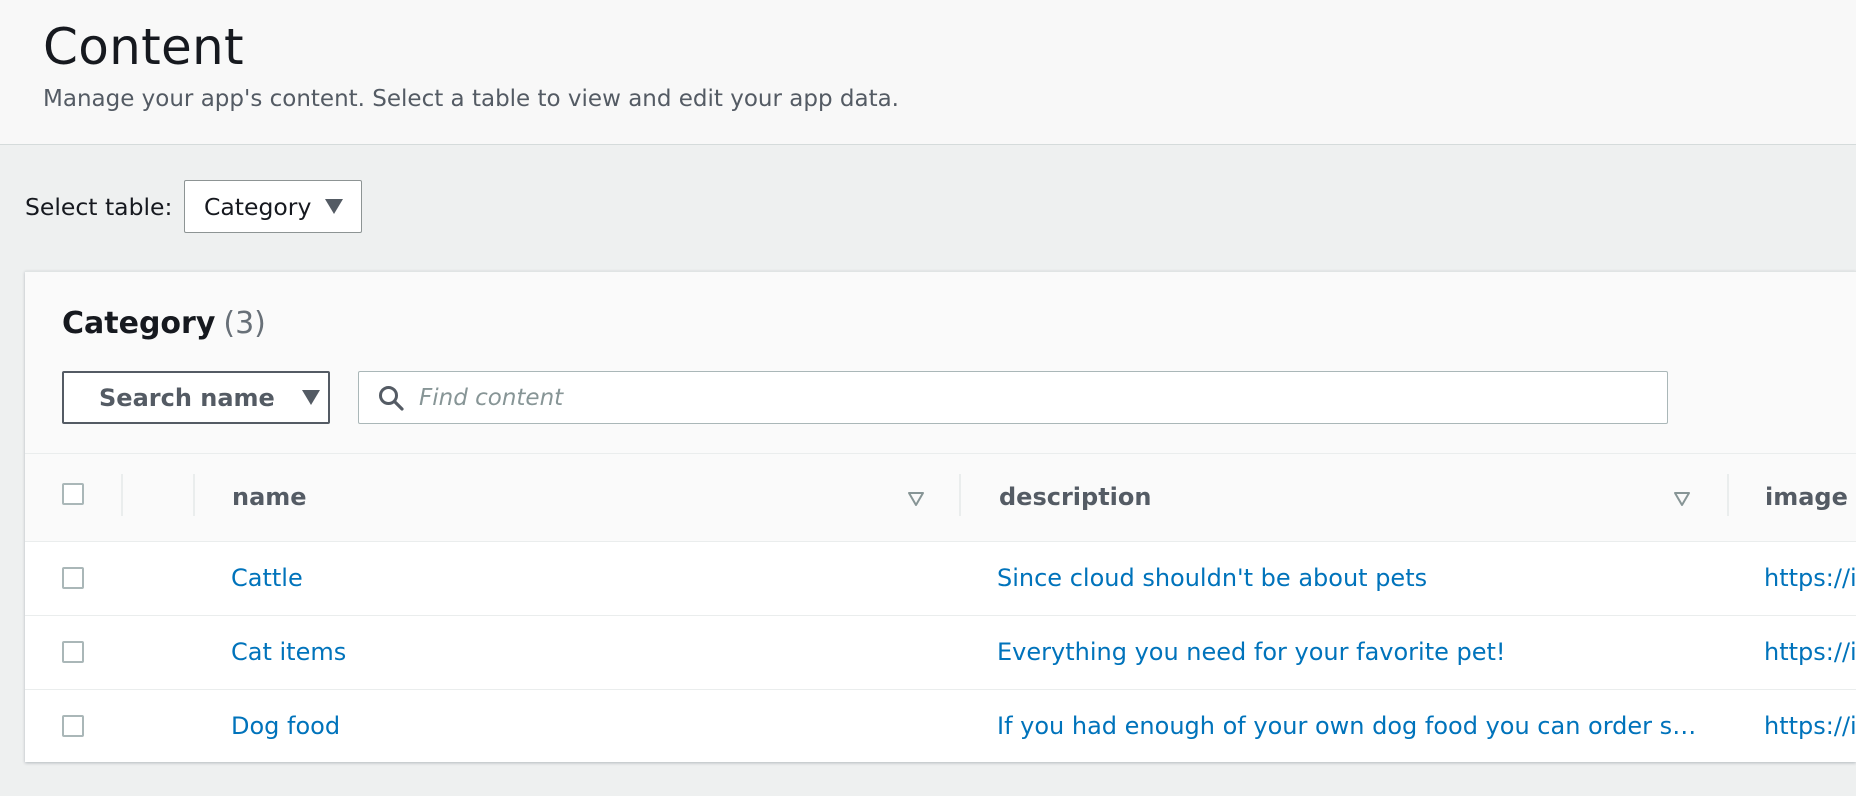  Describe the element at coordinates (1347, 578) in the screenshot. I see `cell-description: Since cloud shouldn't be about pets` at that location.